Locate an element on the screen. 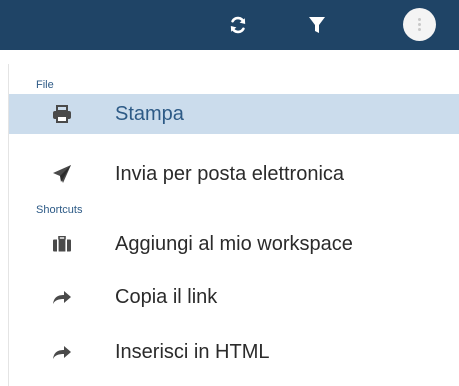  menu-item-label: Copia il link is located at coordinates (166, 296).